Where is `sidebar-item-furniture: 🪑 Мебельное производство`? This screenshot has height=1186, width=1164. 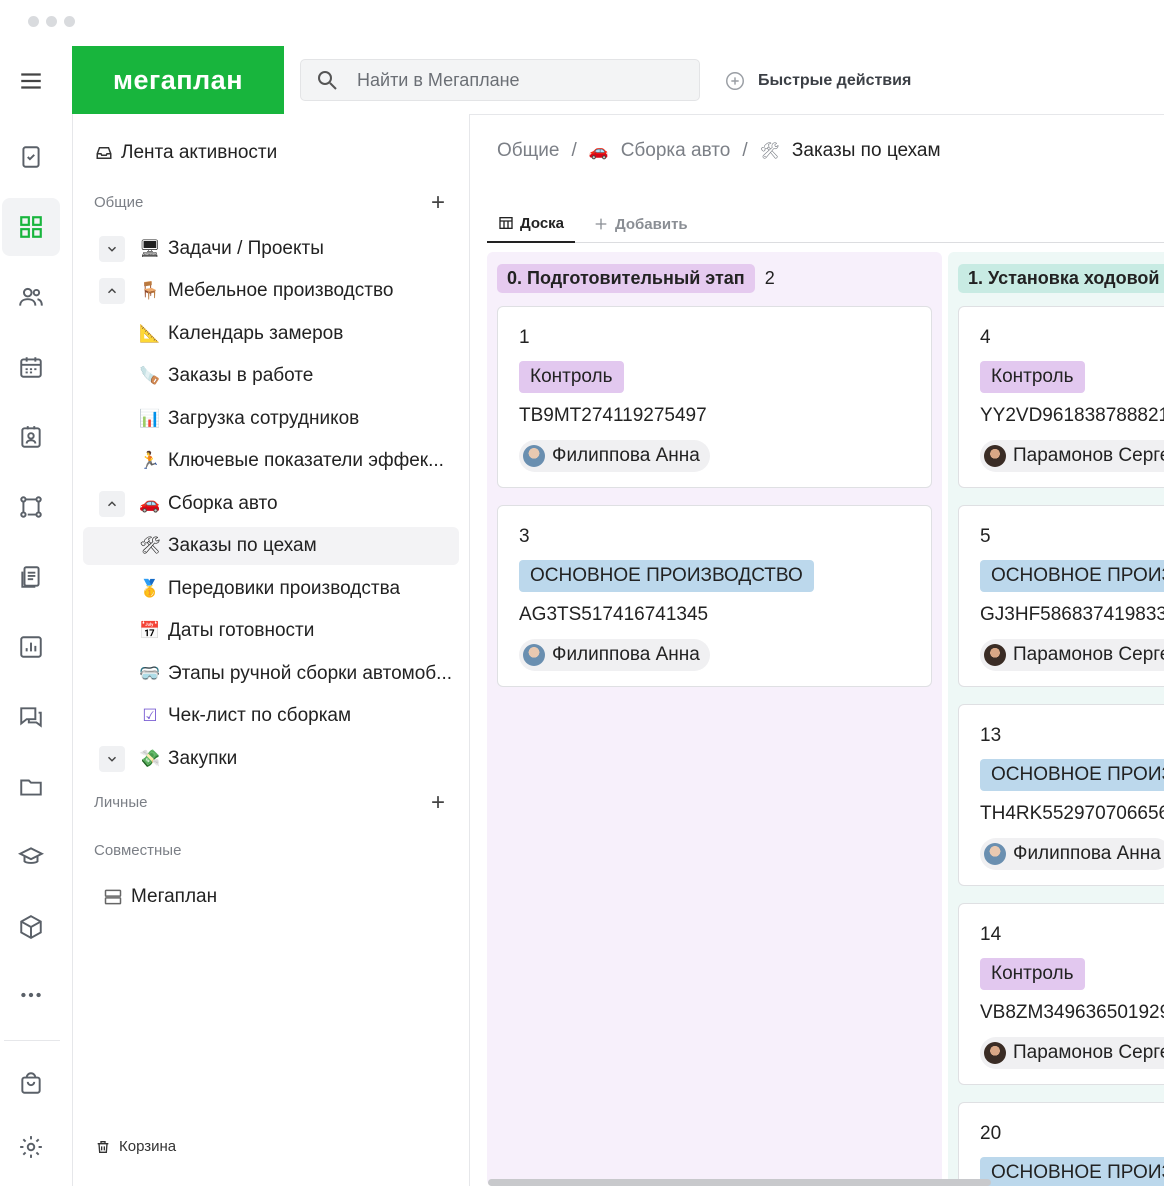
sidebar-item-furniture: 🪑 Мебельное производство is located at coordinates (271, 291).